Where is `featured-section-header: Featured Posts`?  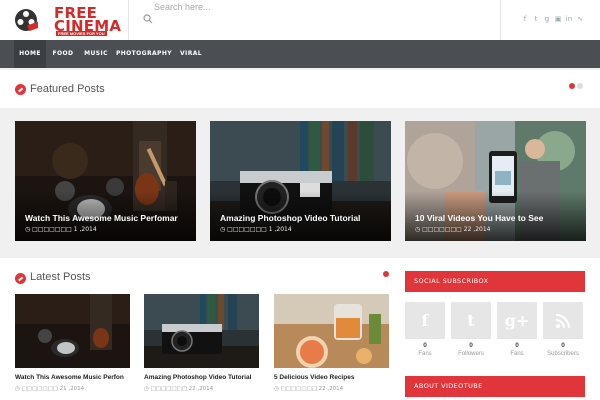 featured-section-header: Featured Posts is located at coordinates (300, 89).